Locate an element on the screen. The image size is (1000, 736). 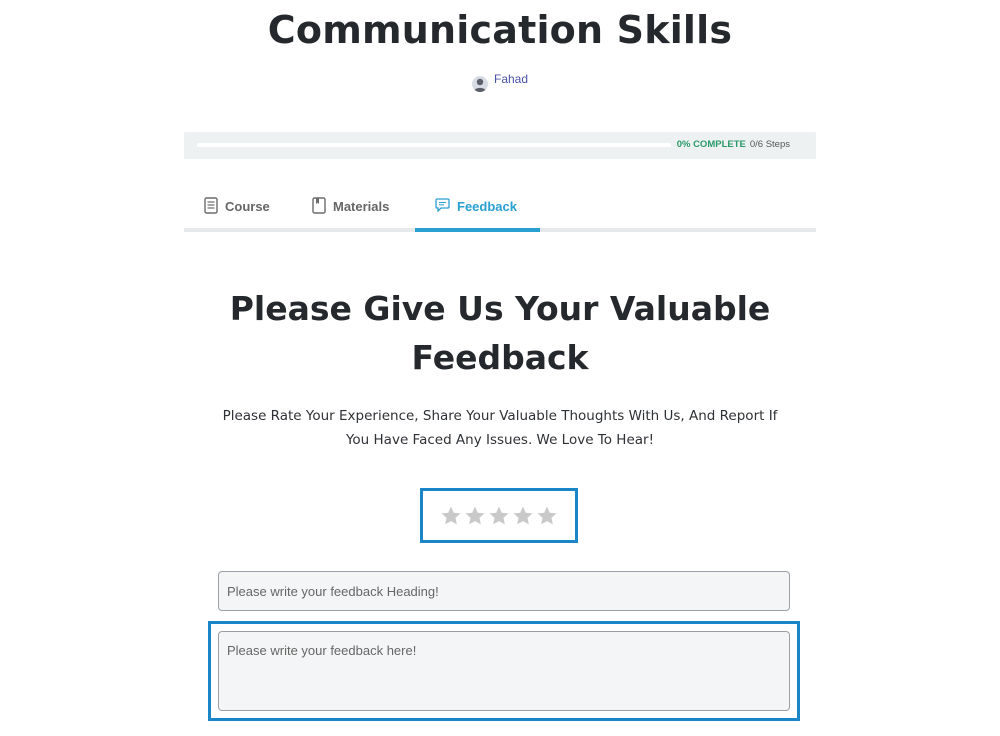
progress-track is located at coordinates (434, 145).